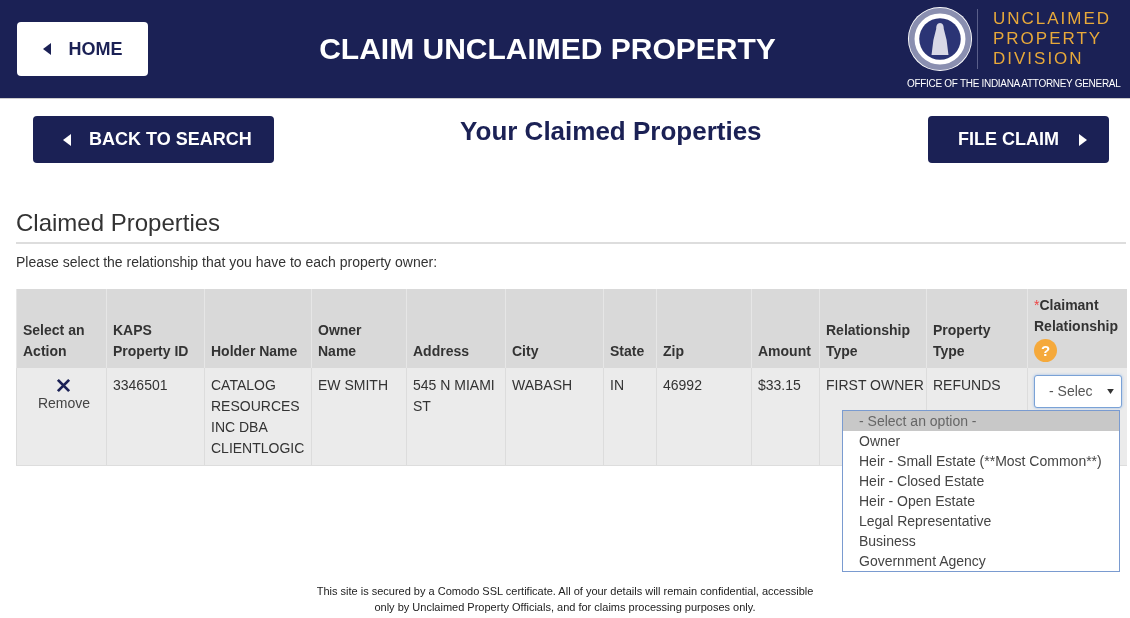 This screenshot has height=618, width=1130. I want to click on table-cell-text: 46992, so click(683, 385).